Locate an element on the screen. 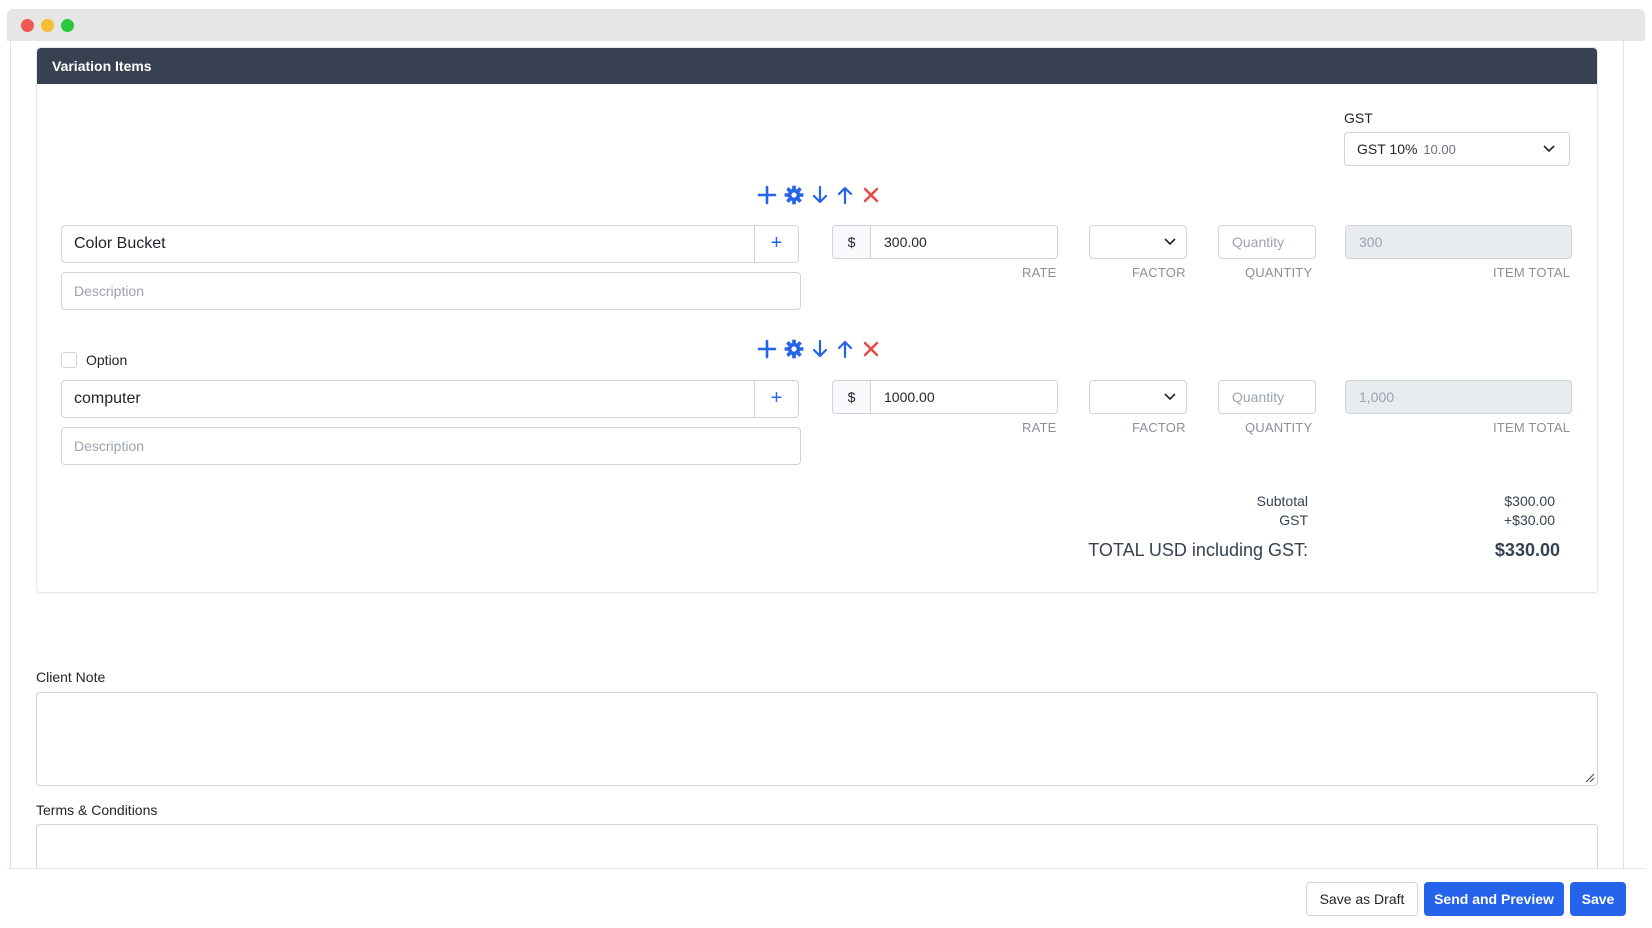 This screenshot has height=928, width=1652. item-total-field: 300 is located at coordinates (1458, 242).